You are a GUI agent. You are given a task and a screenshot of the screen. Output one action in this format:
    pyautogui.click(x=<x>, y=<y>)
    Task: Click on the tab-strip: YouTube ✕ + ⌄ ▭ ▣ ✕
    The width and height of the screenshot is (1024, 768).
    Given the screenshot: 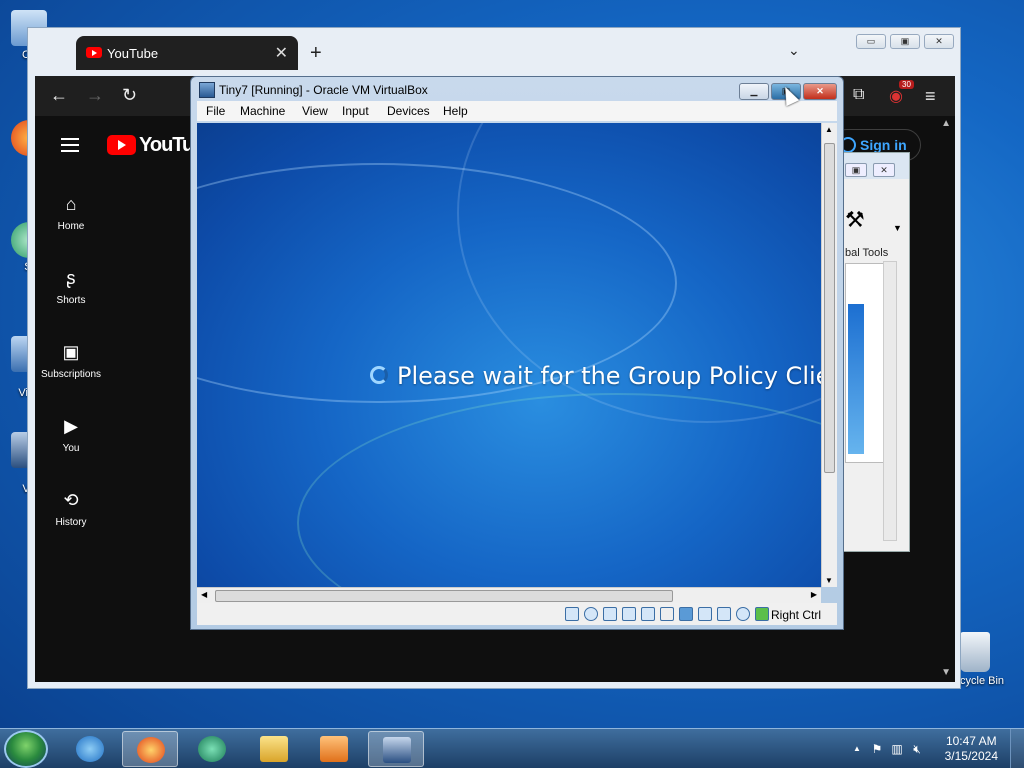 What is the action you would take?
    pyautogui.click(x=494, y=51)
    